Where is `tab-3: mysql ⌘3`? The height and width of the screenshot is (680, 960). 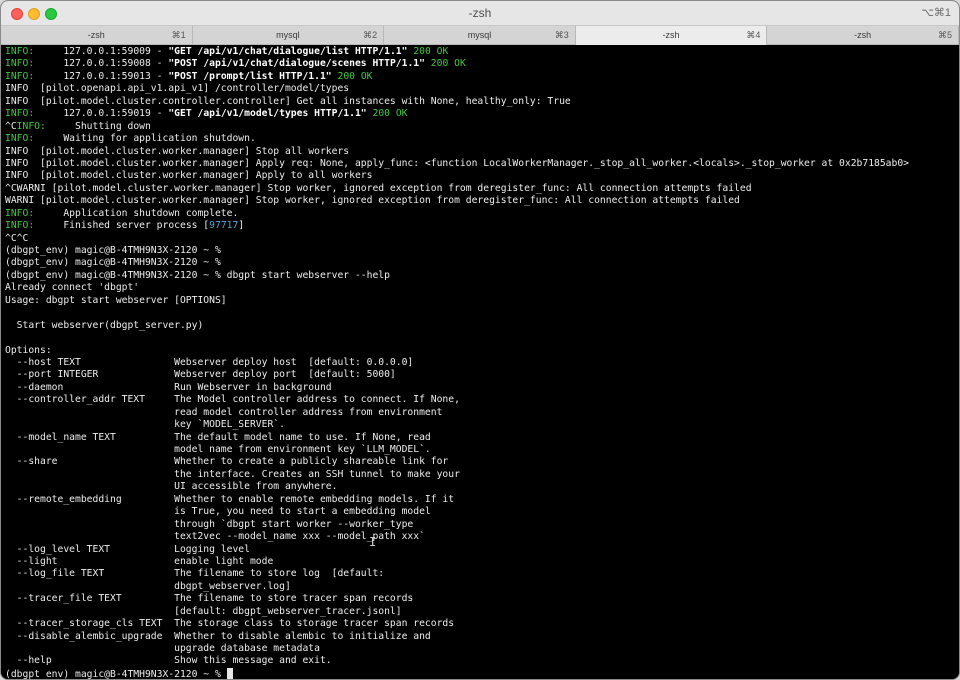 tab-3: mysql ⌘3 is located at coordinates (480, 35).